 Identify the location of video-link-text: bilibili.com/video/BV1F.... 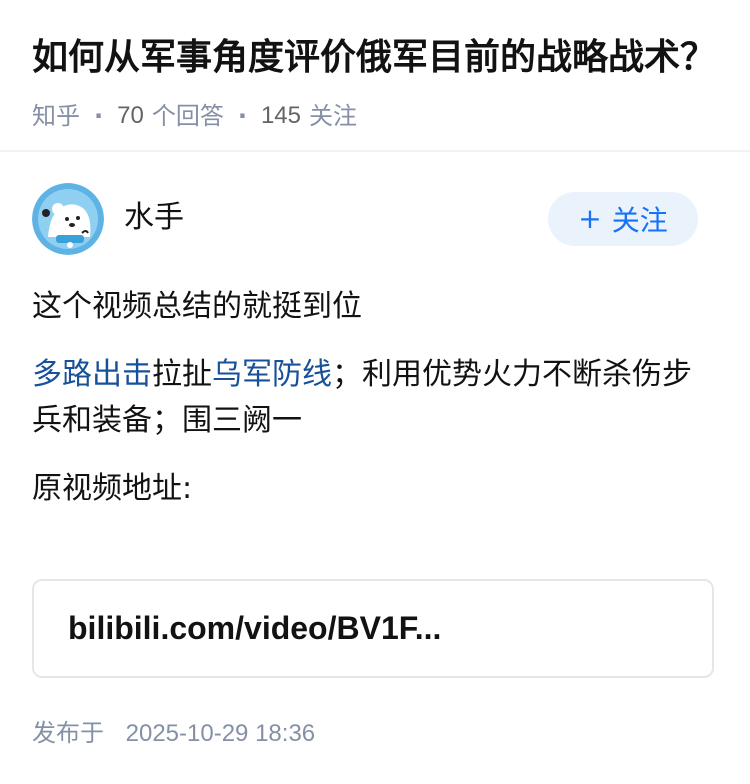
(255, 628).